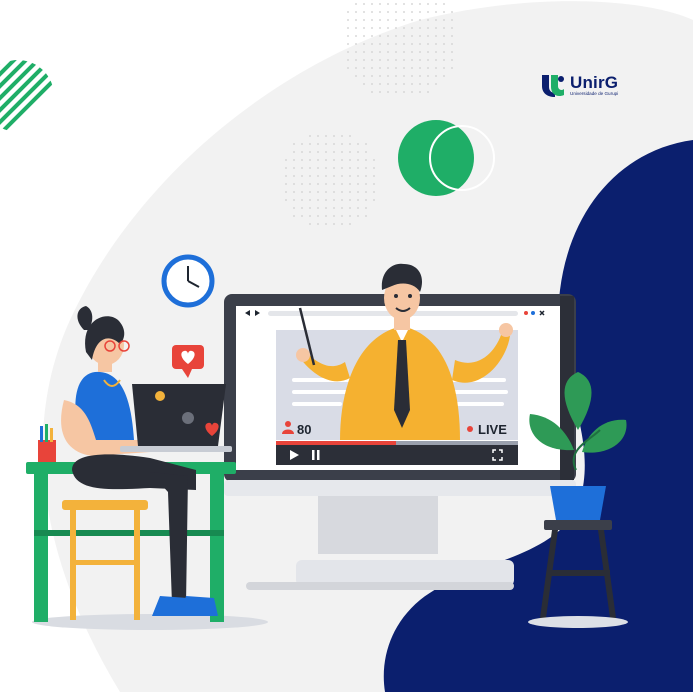 The height and width of the screenshot is (692, 693). I want to click on progress-fill, so click(336, 443).